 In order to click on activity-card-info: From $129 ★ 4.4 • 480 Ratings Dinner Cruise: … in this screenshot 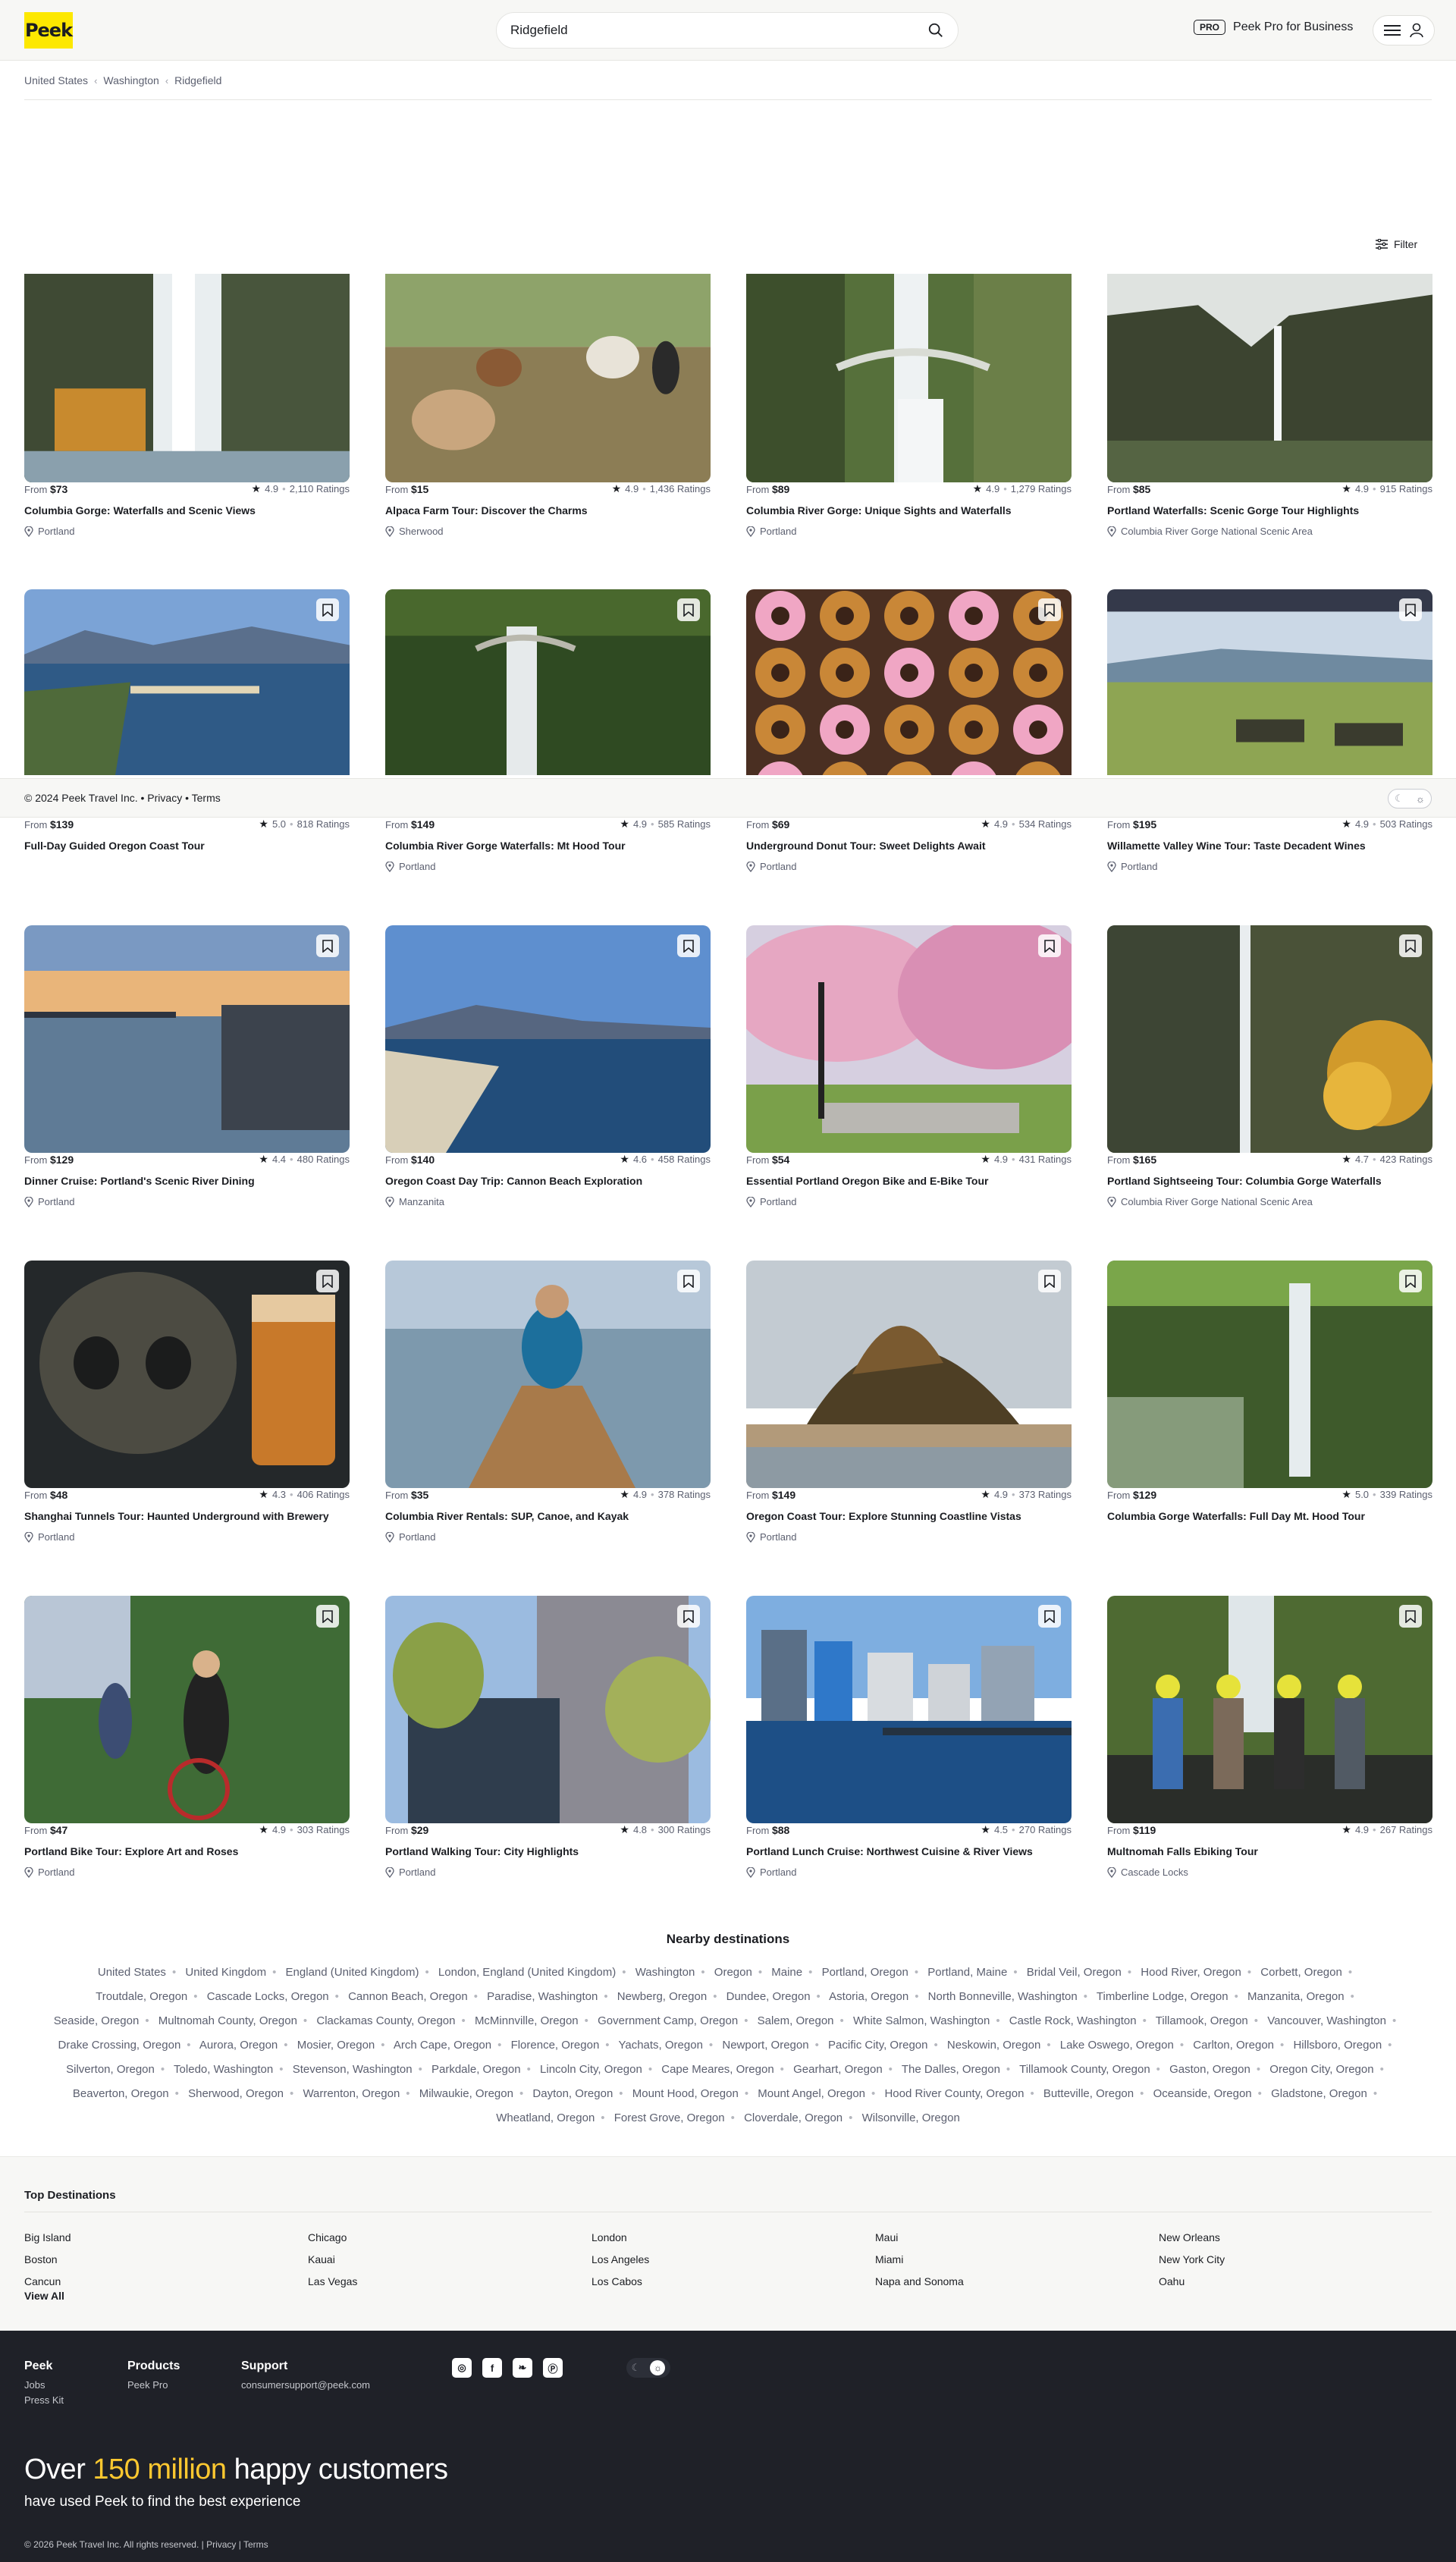, I will do `click(187, 1175)`.